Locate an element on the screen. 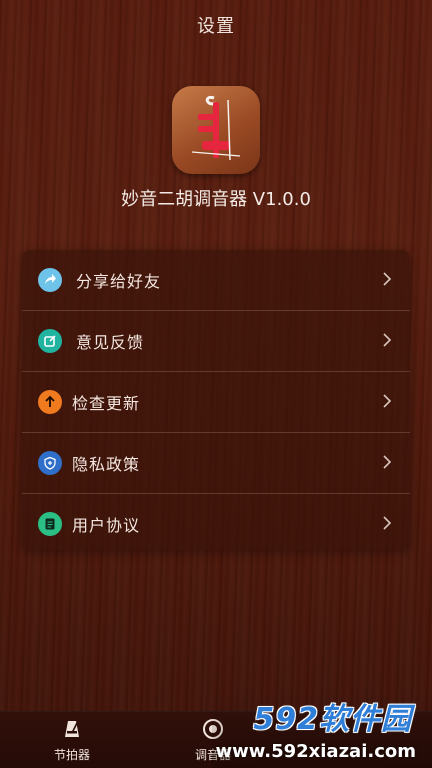 This screenshot has width=432, height=768. tab-label: 节拍器 is located at coordinates (71, 755).